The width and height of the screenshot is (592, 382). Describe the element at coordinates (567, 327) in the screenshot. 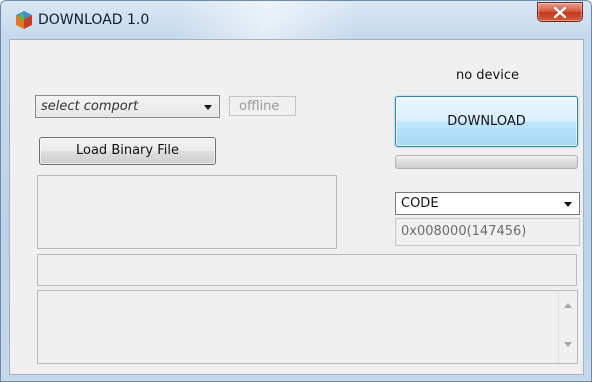

I see `log-scrollbar` at that location.